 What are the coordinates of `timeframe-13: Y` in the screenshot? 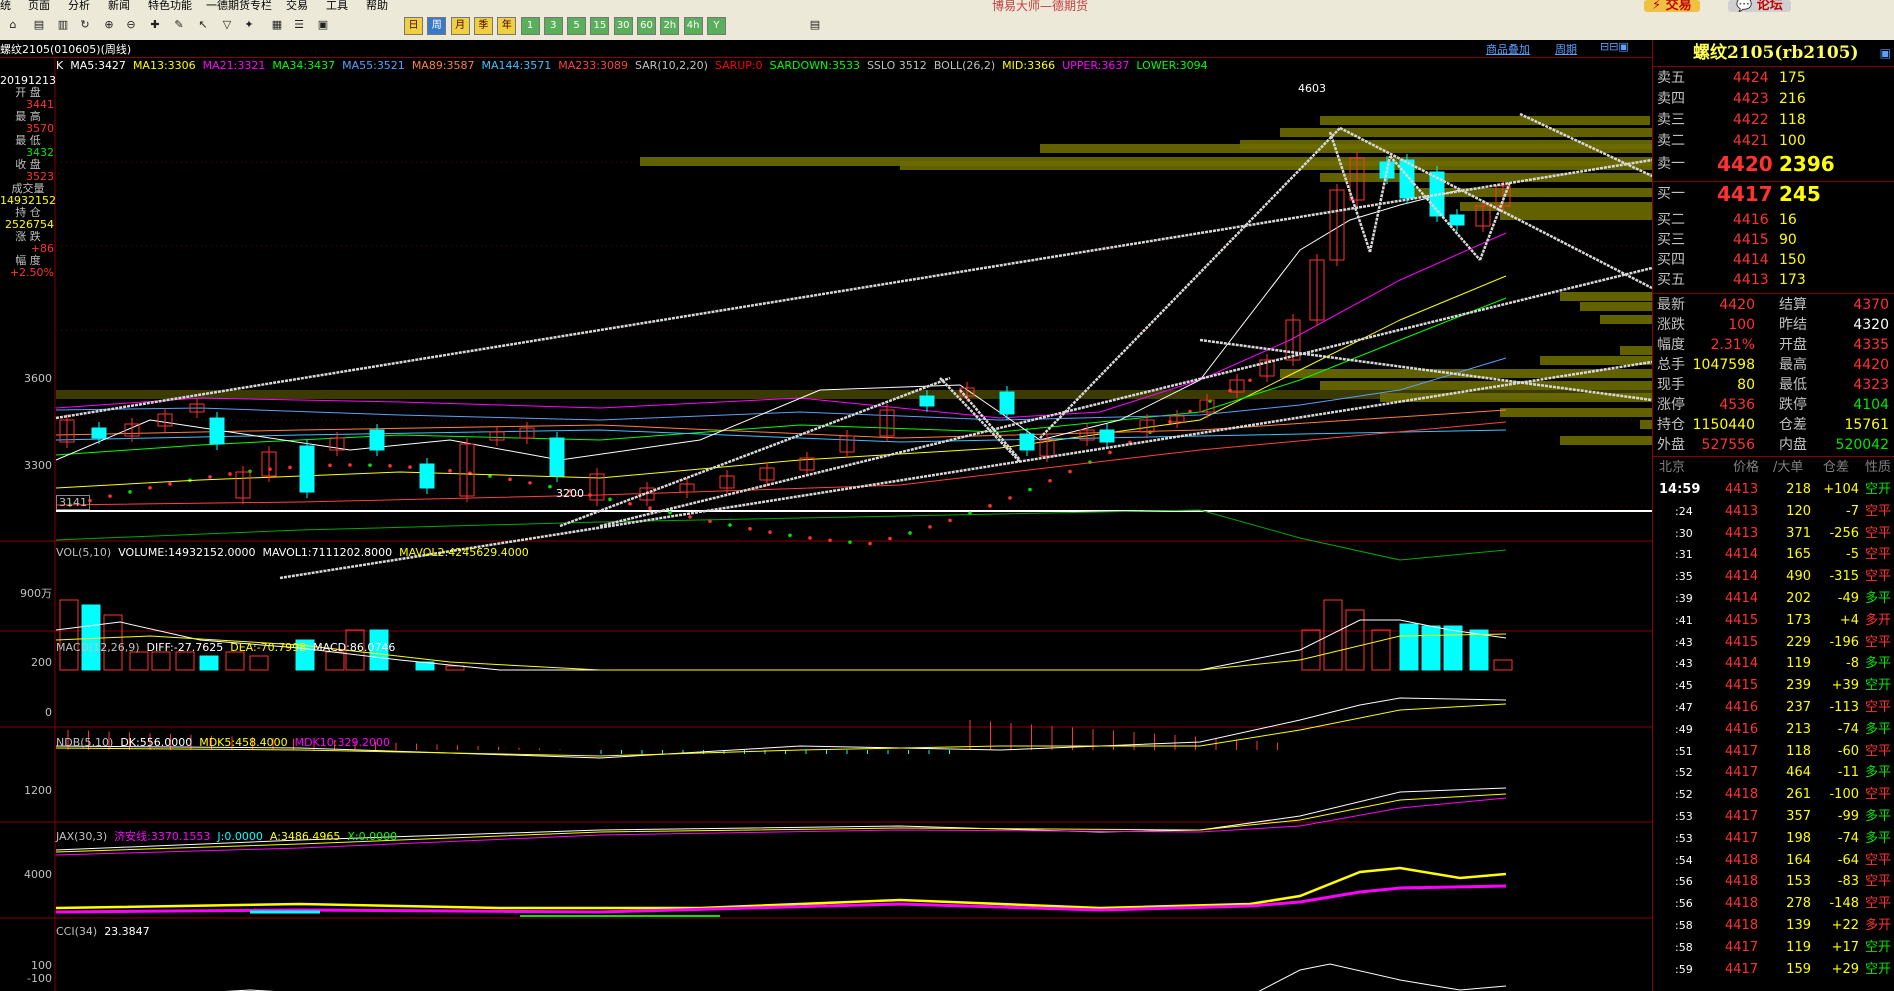 It's located at (716, 26).